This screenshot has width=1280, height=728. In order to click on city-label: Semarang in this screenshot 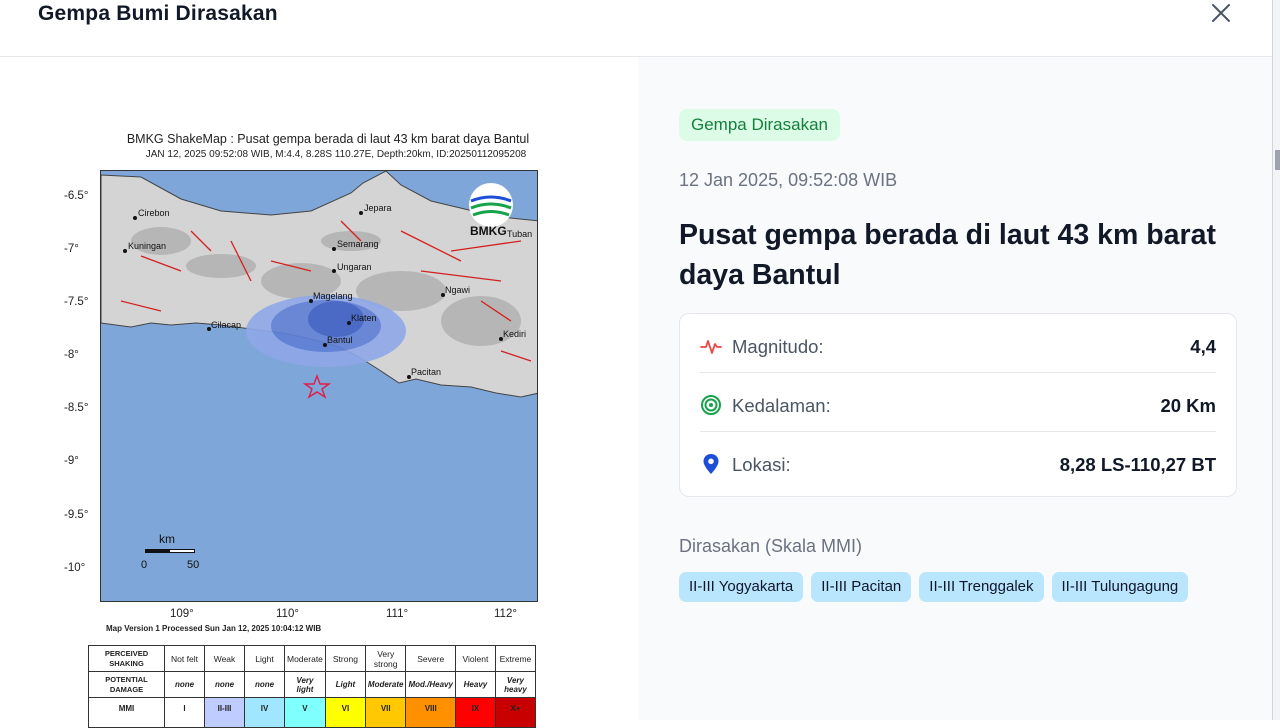, I will do `click(358, 244)`.